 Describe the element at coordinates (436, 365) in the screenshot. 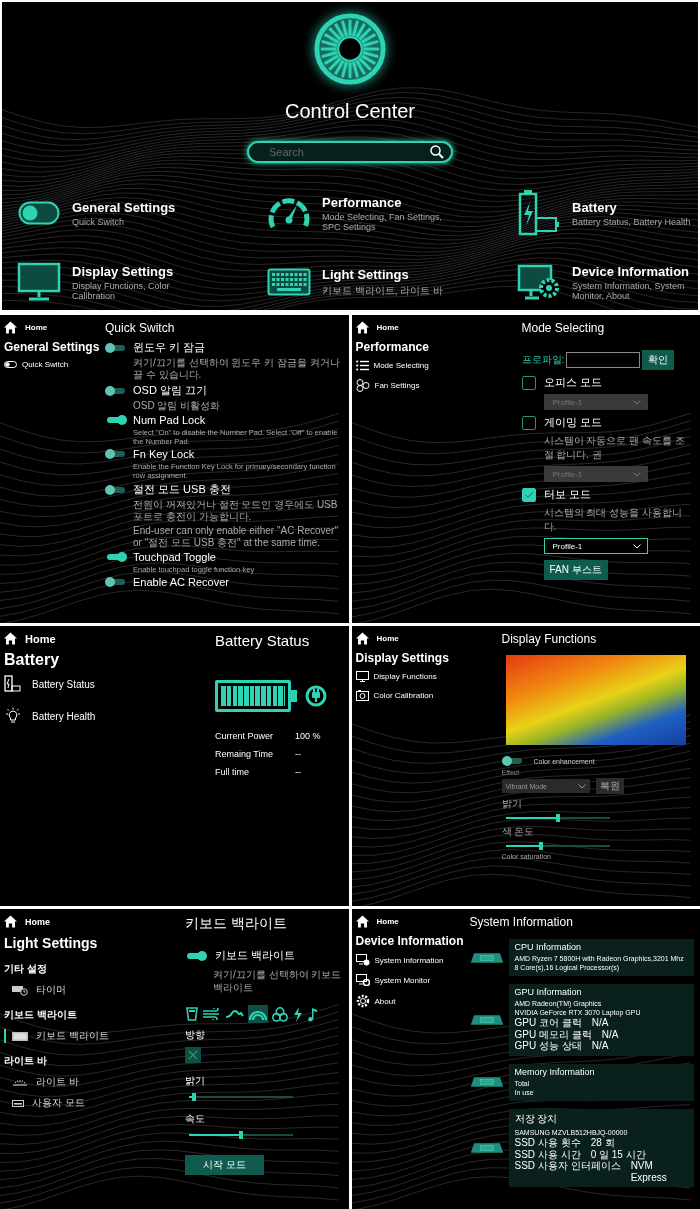

I see `nav-item: Mode Selecting` at that location.